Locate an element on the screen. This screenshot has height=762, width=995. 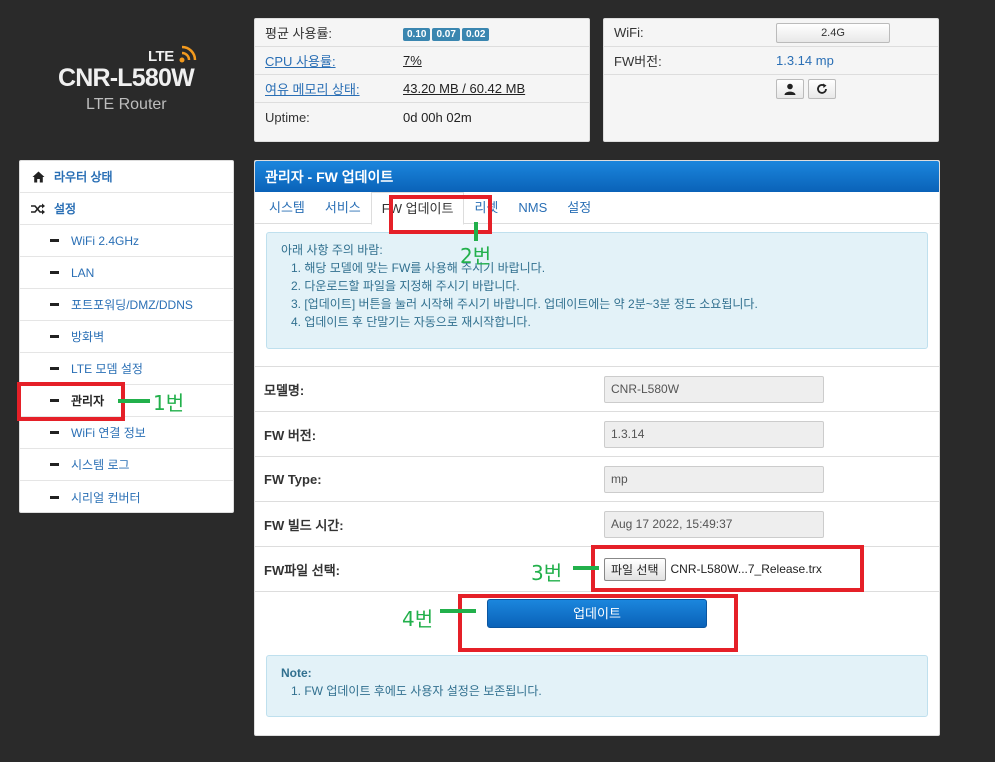
tab-bar: 시스템 서비스 FW 업데이트 리셋 NMS 설정 is located at coordinates (597, 208).